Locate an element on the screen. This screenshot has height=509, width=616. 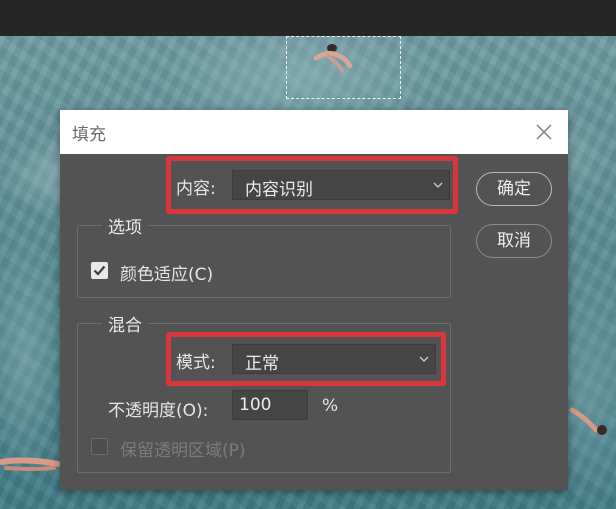
preserve-transparency-label: 保留透明区域(P) is located at coordinates (183, 451).